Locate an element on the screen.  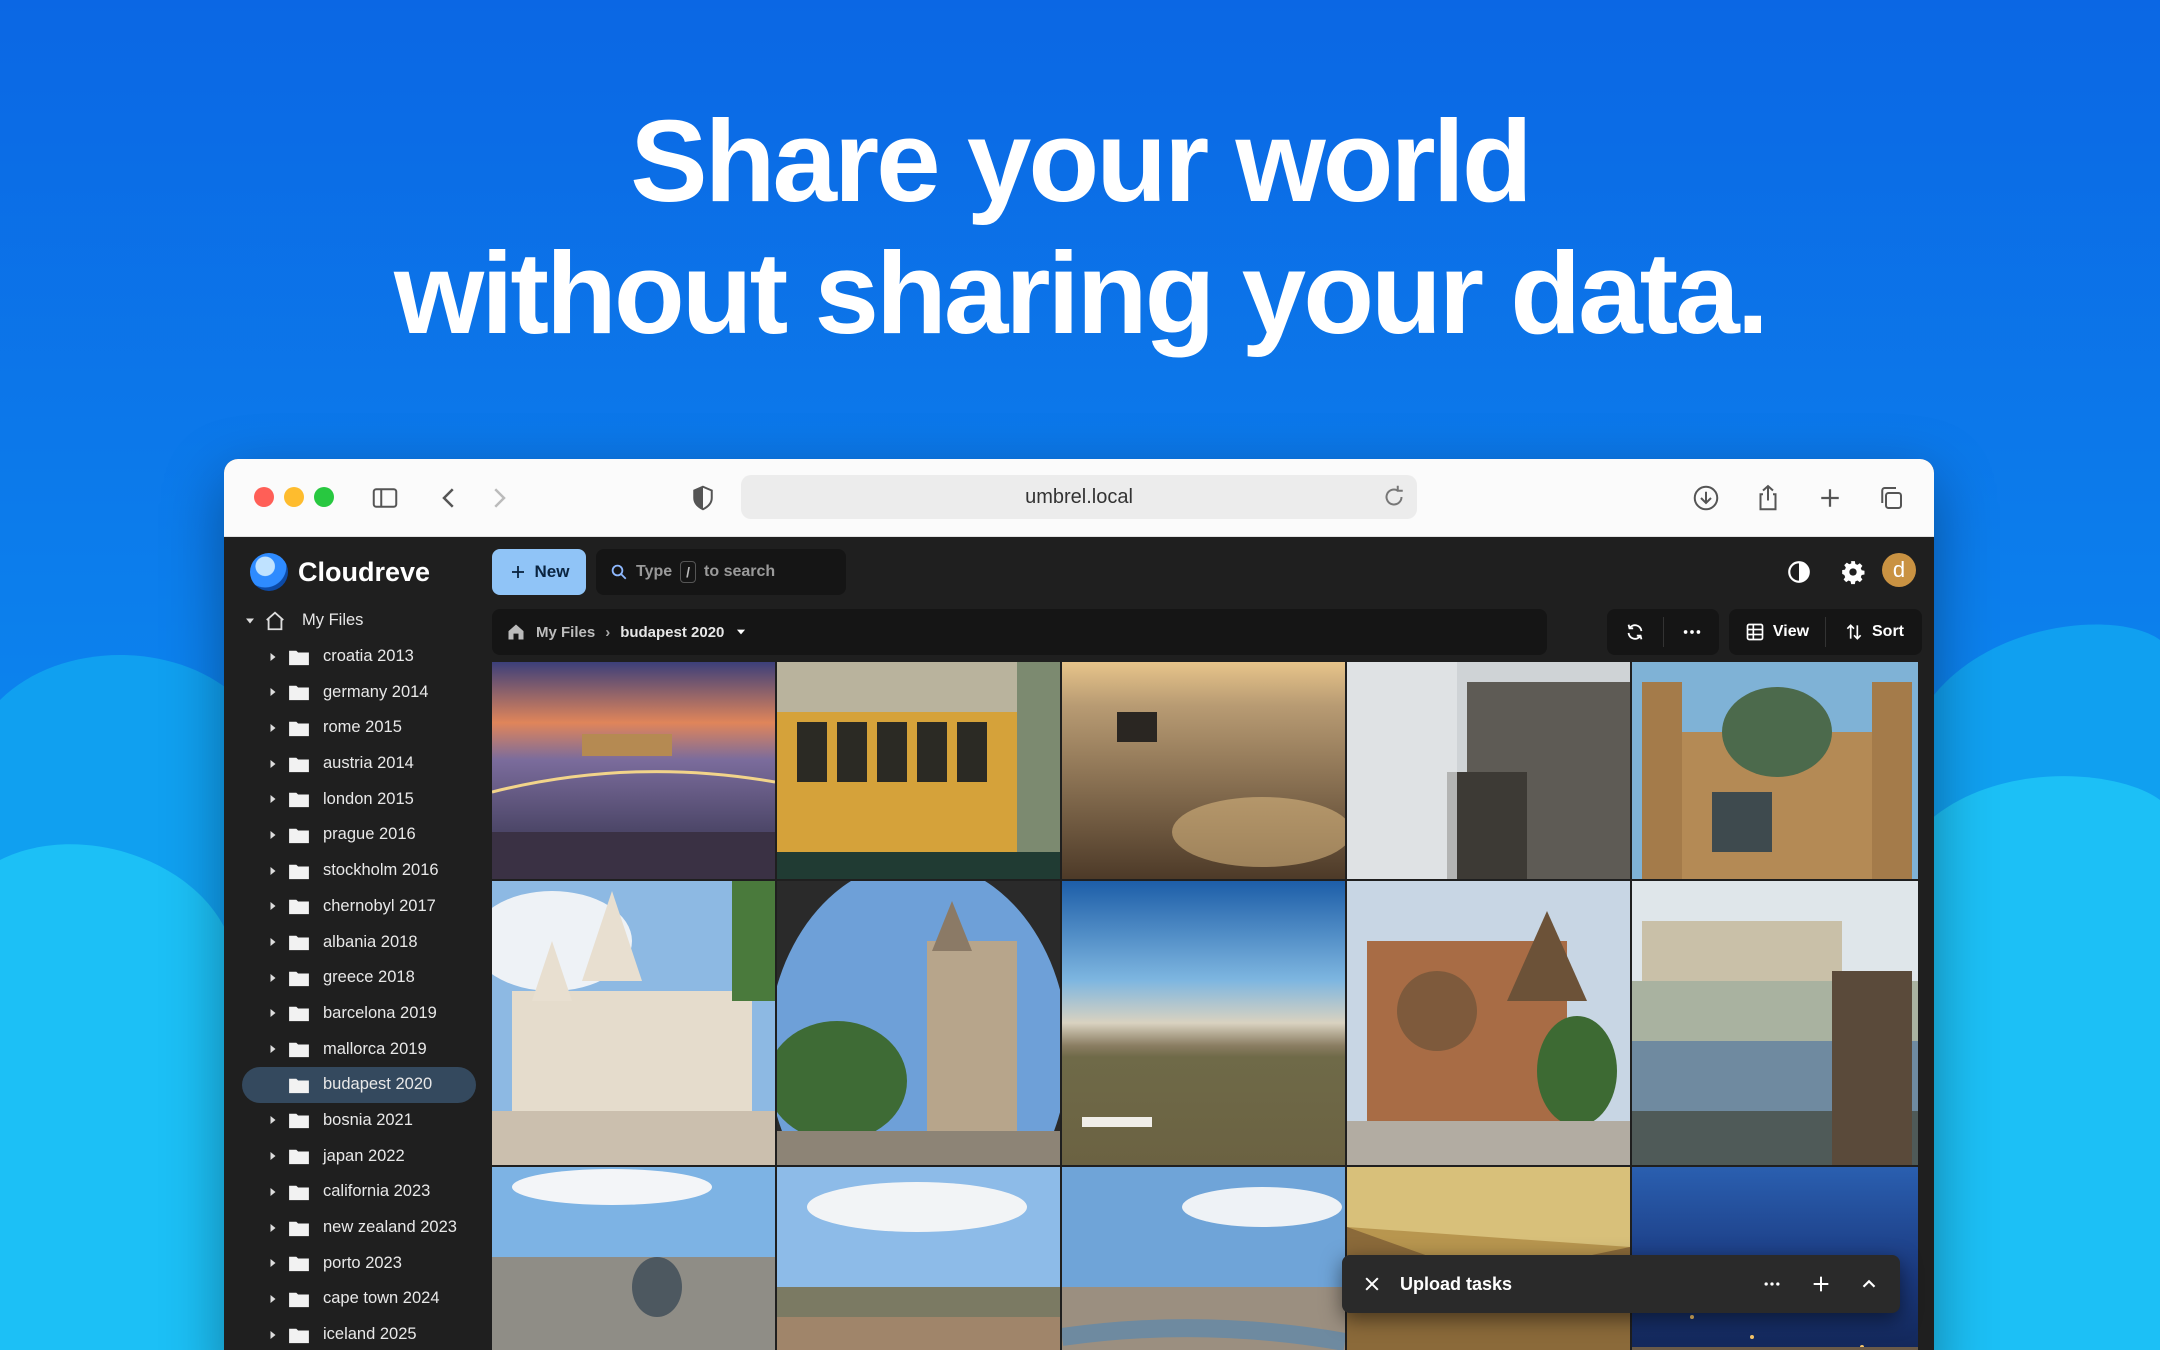
tree-folder-item: croatia 2013 is located at coordinates (359, 657).